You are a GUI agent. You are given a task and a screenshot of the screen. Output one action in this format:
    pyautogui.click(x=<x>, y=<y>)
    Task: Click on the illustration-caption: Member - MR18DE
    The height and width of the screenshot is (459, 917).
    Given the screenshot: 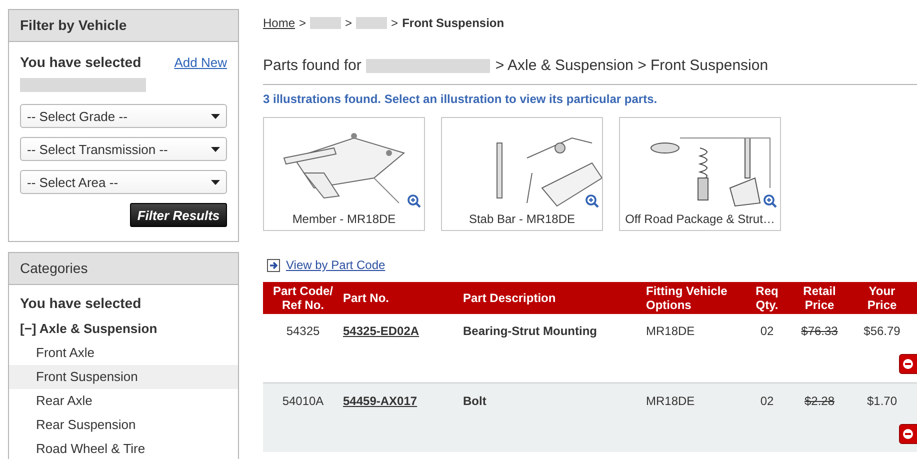 What is the action you would take?
    pyautogui.click(x=344, y=219)
    